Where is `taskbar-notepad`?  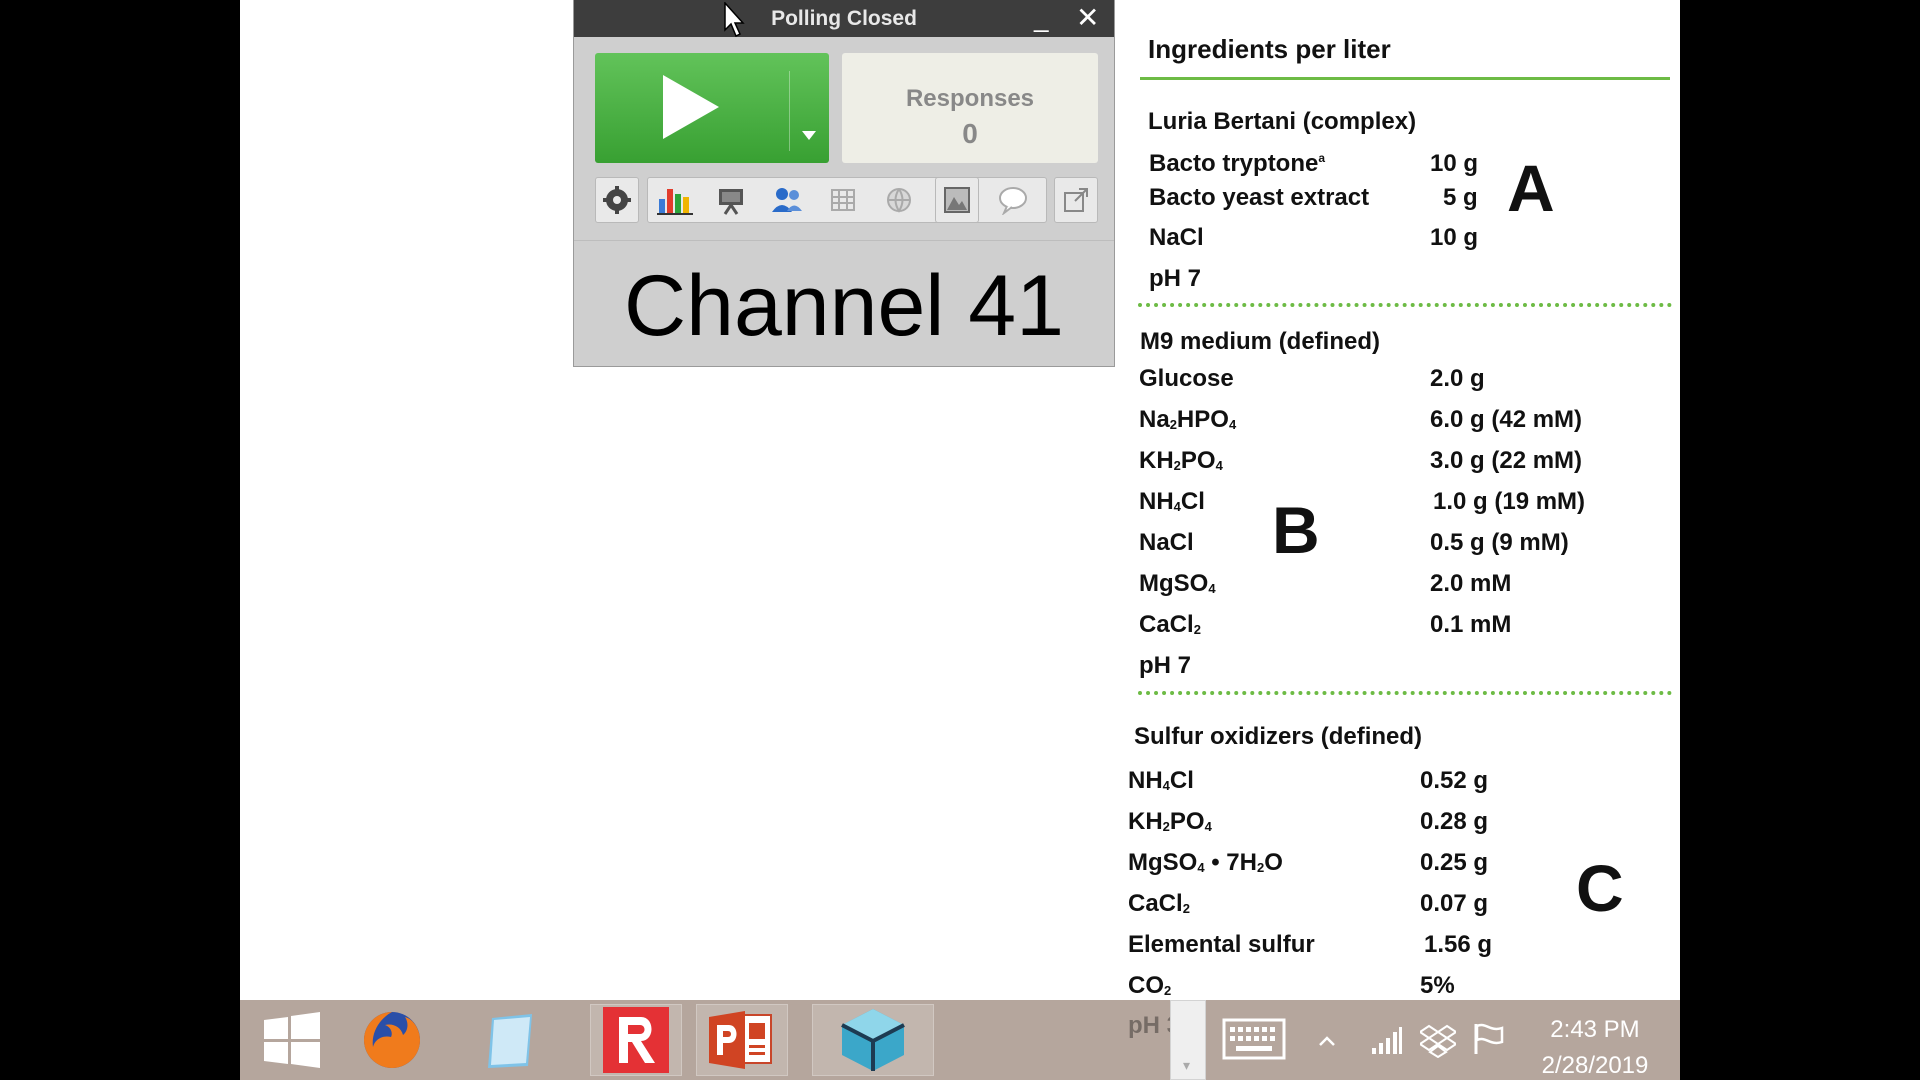
taskbar-notepad is located at coordinates (512, 1040).